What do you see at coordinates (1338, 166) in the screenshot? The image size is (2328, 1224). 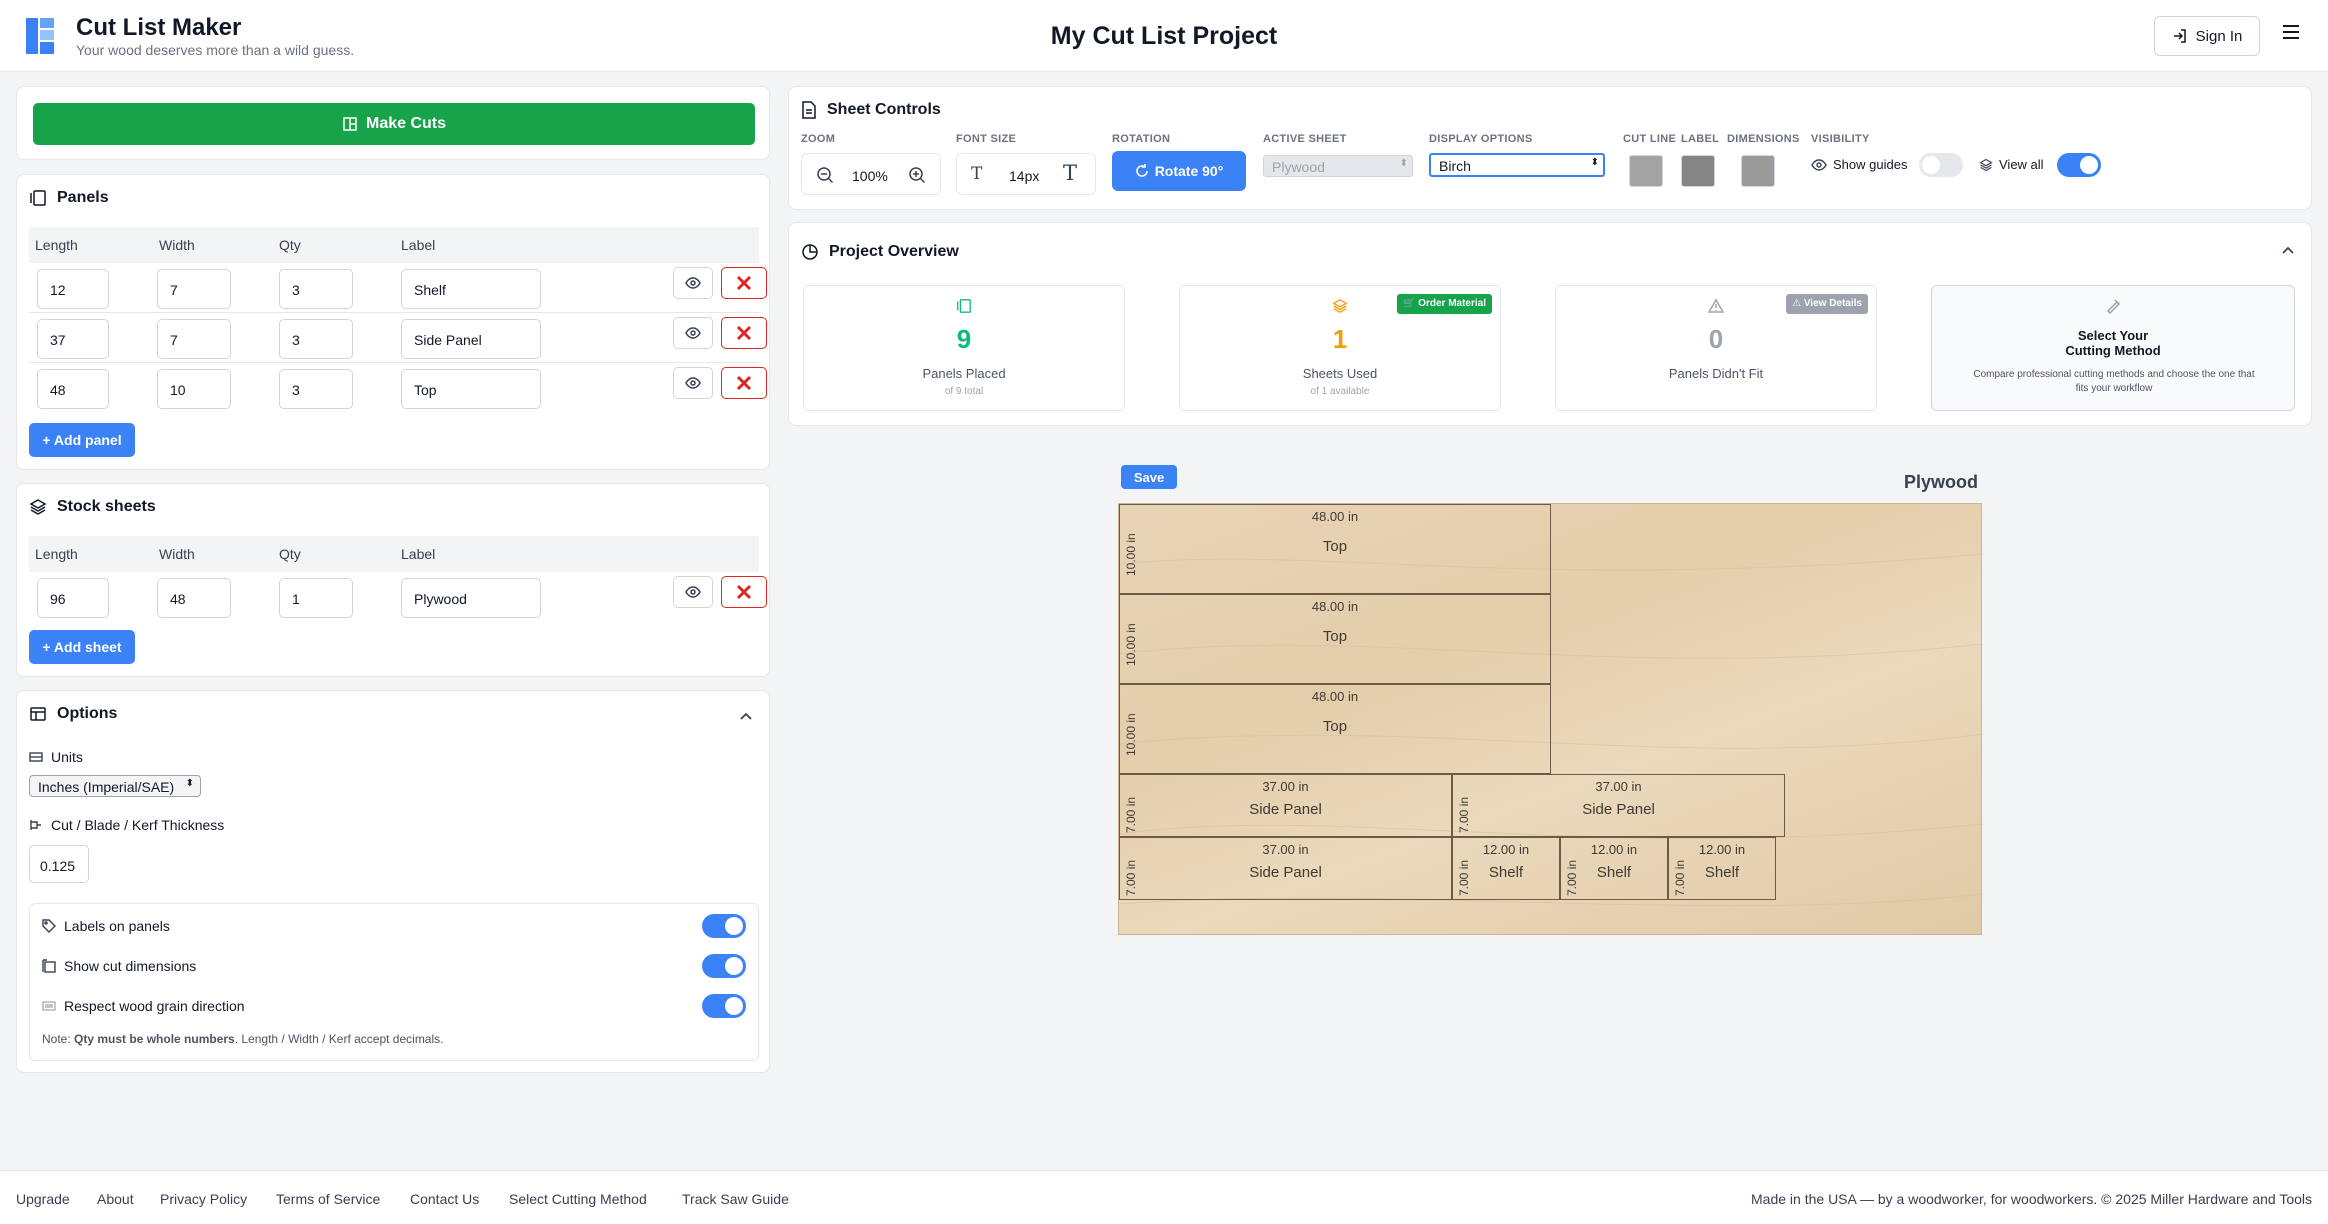 I see `active-sheet-select: Plywood ⬍` at bounding box center [1338, 166].